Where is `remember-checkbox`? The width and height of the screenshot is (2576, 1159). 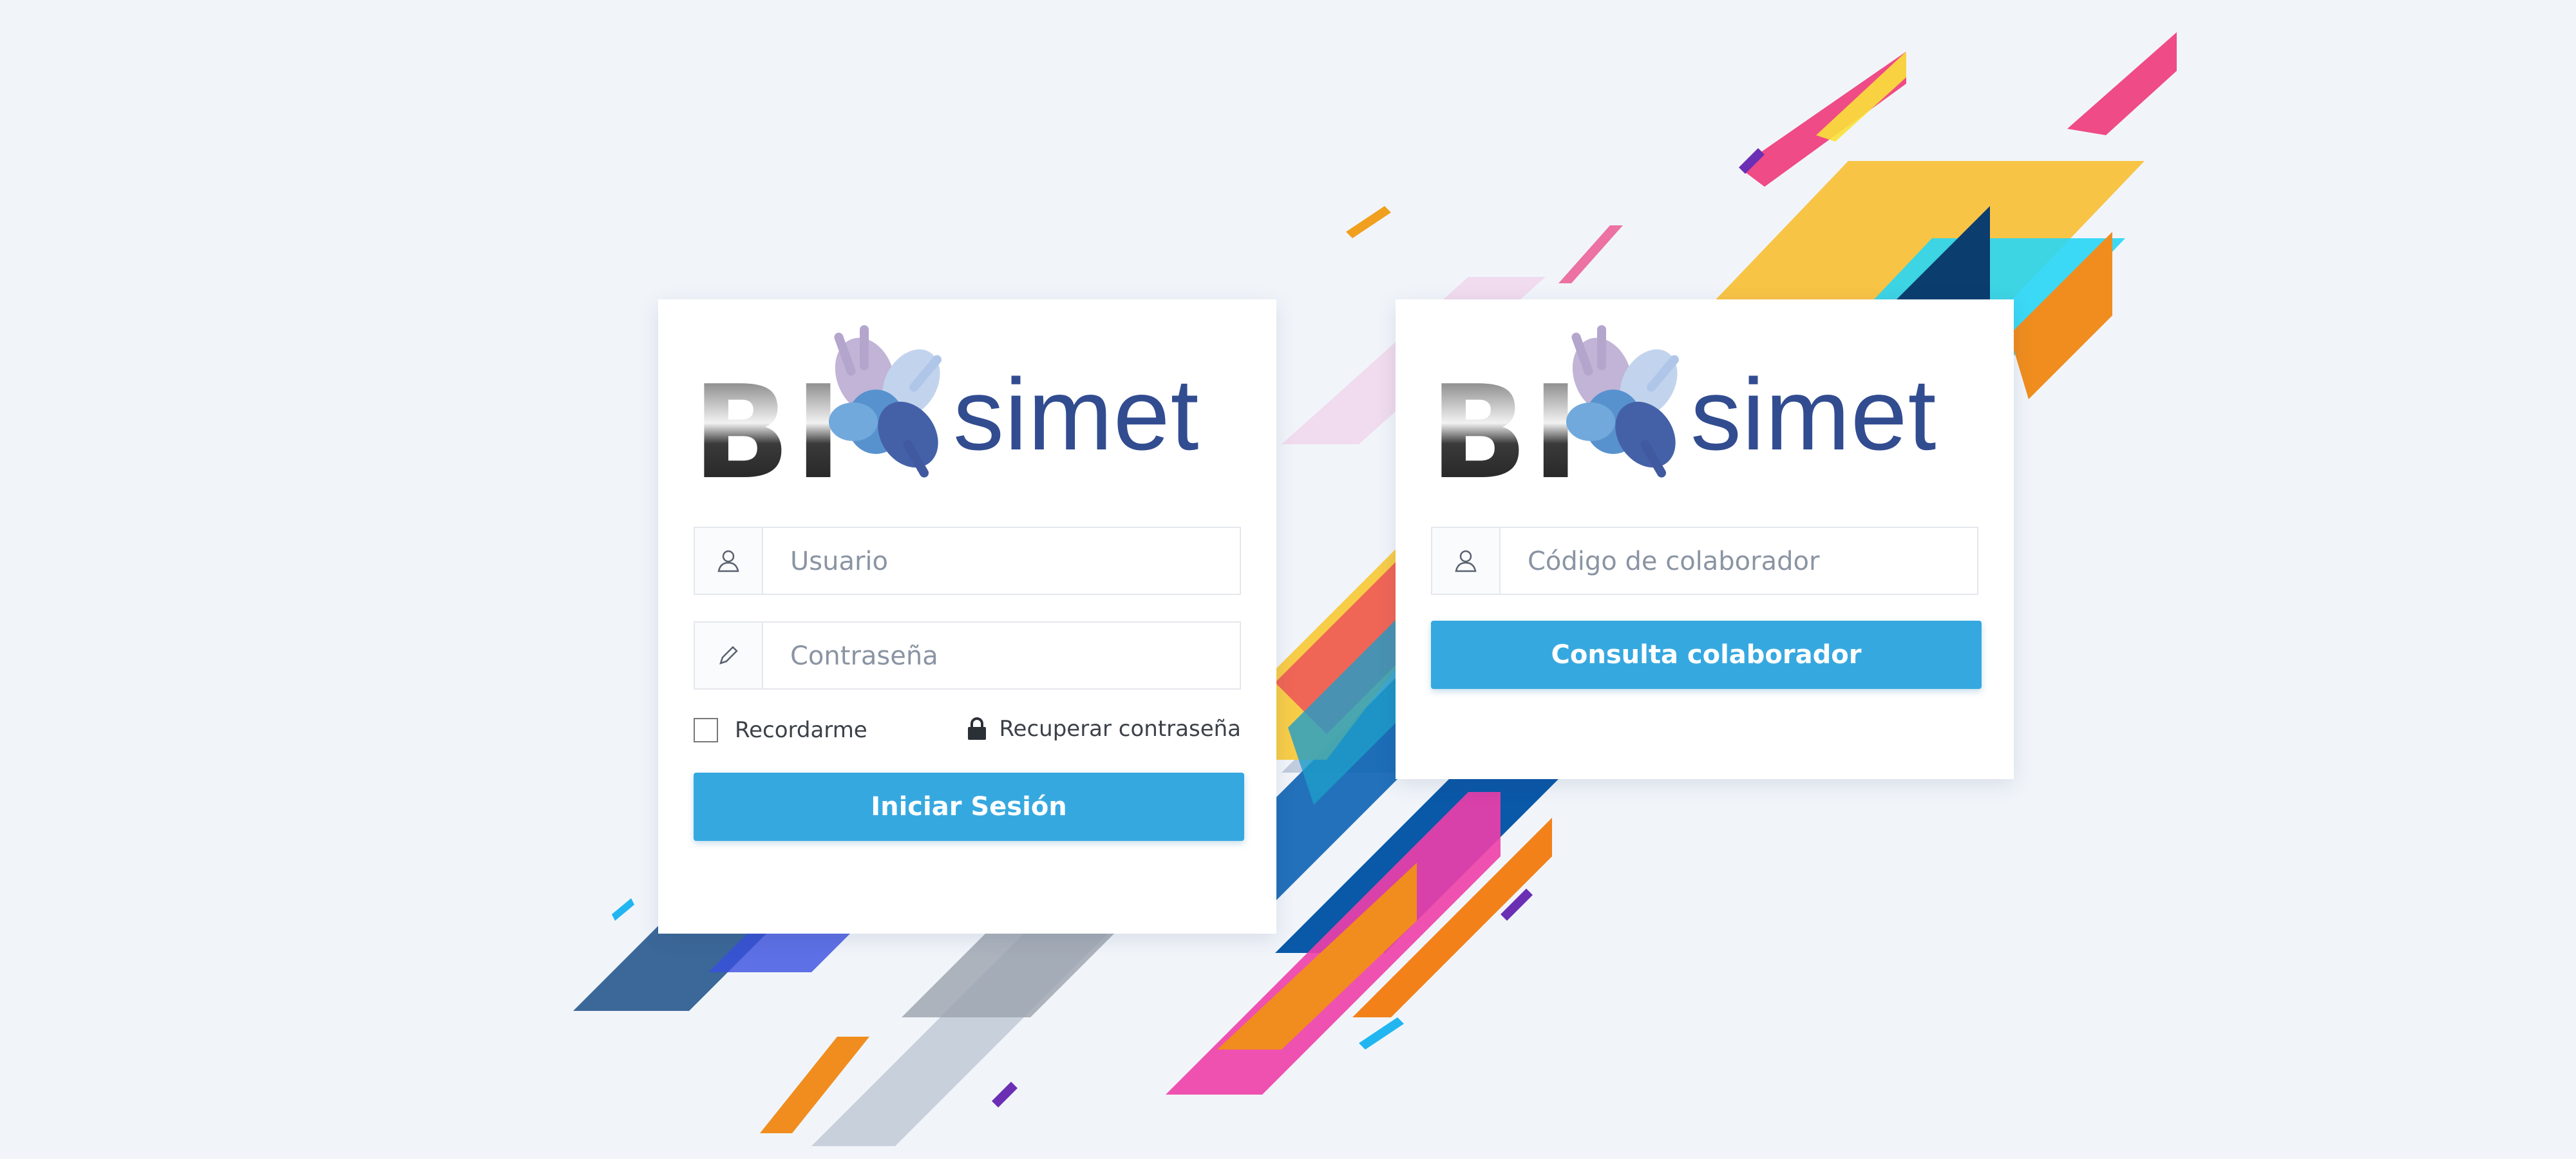
remember-checkbox is located at coordinates (706, 730).